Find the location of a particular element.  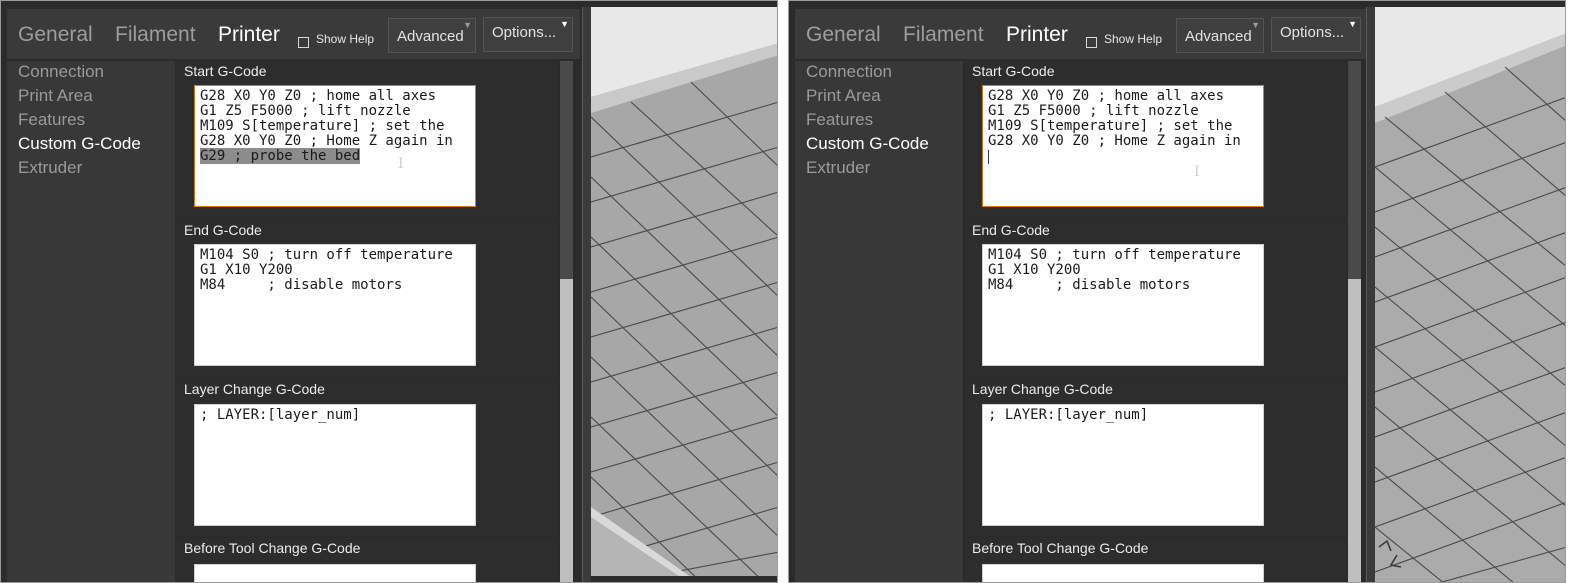

text-caret is located at coordinates (988, 157).